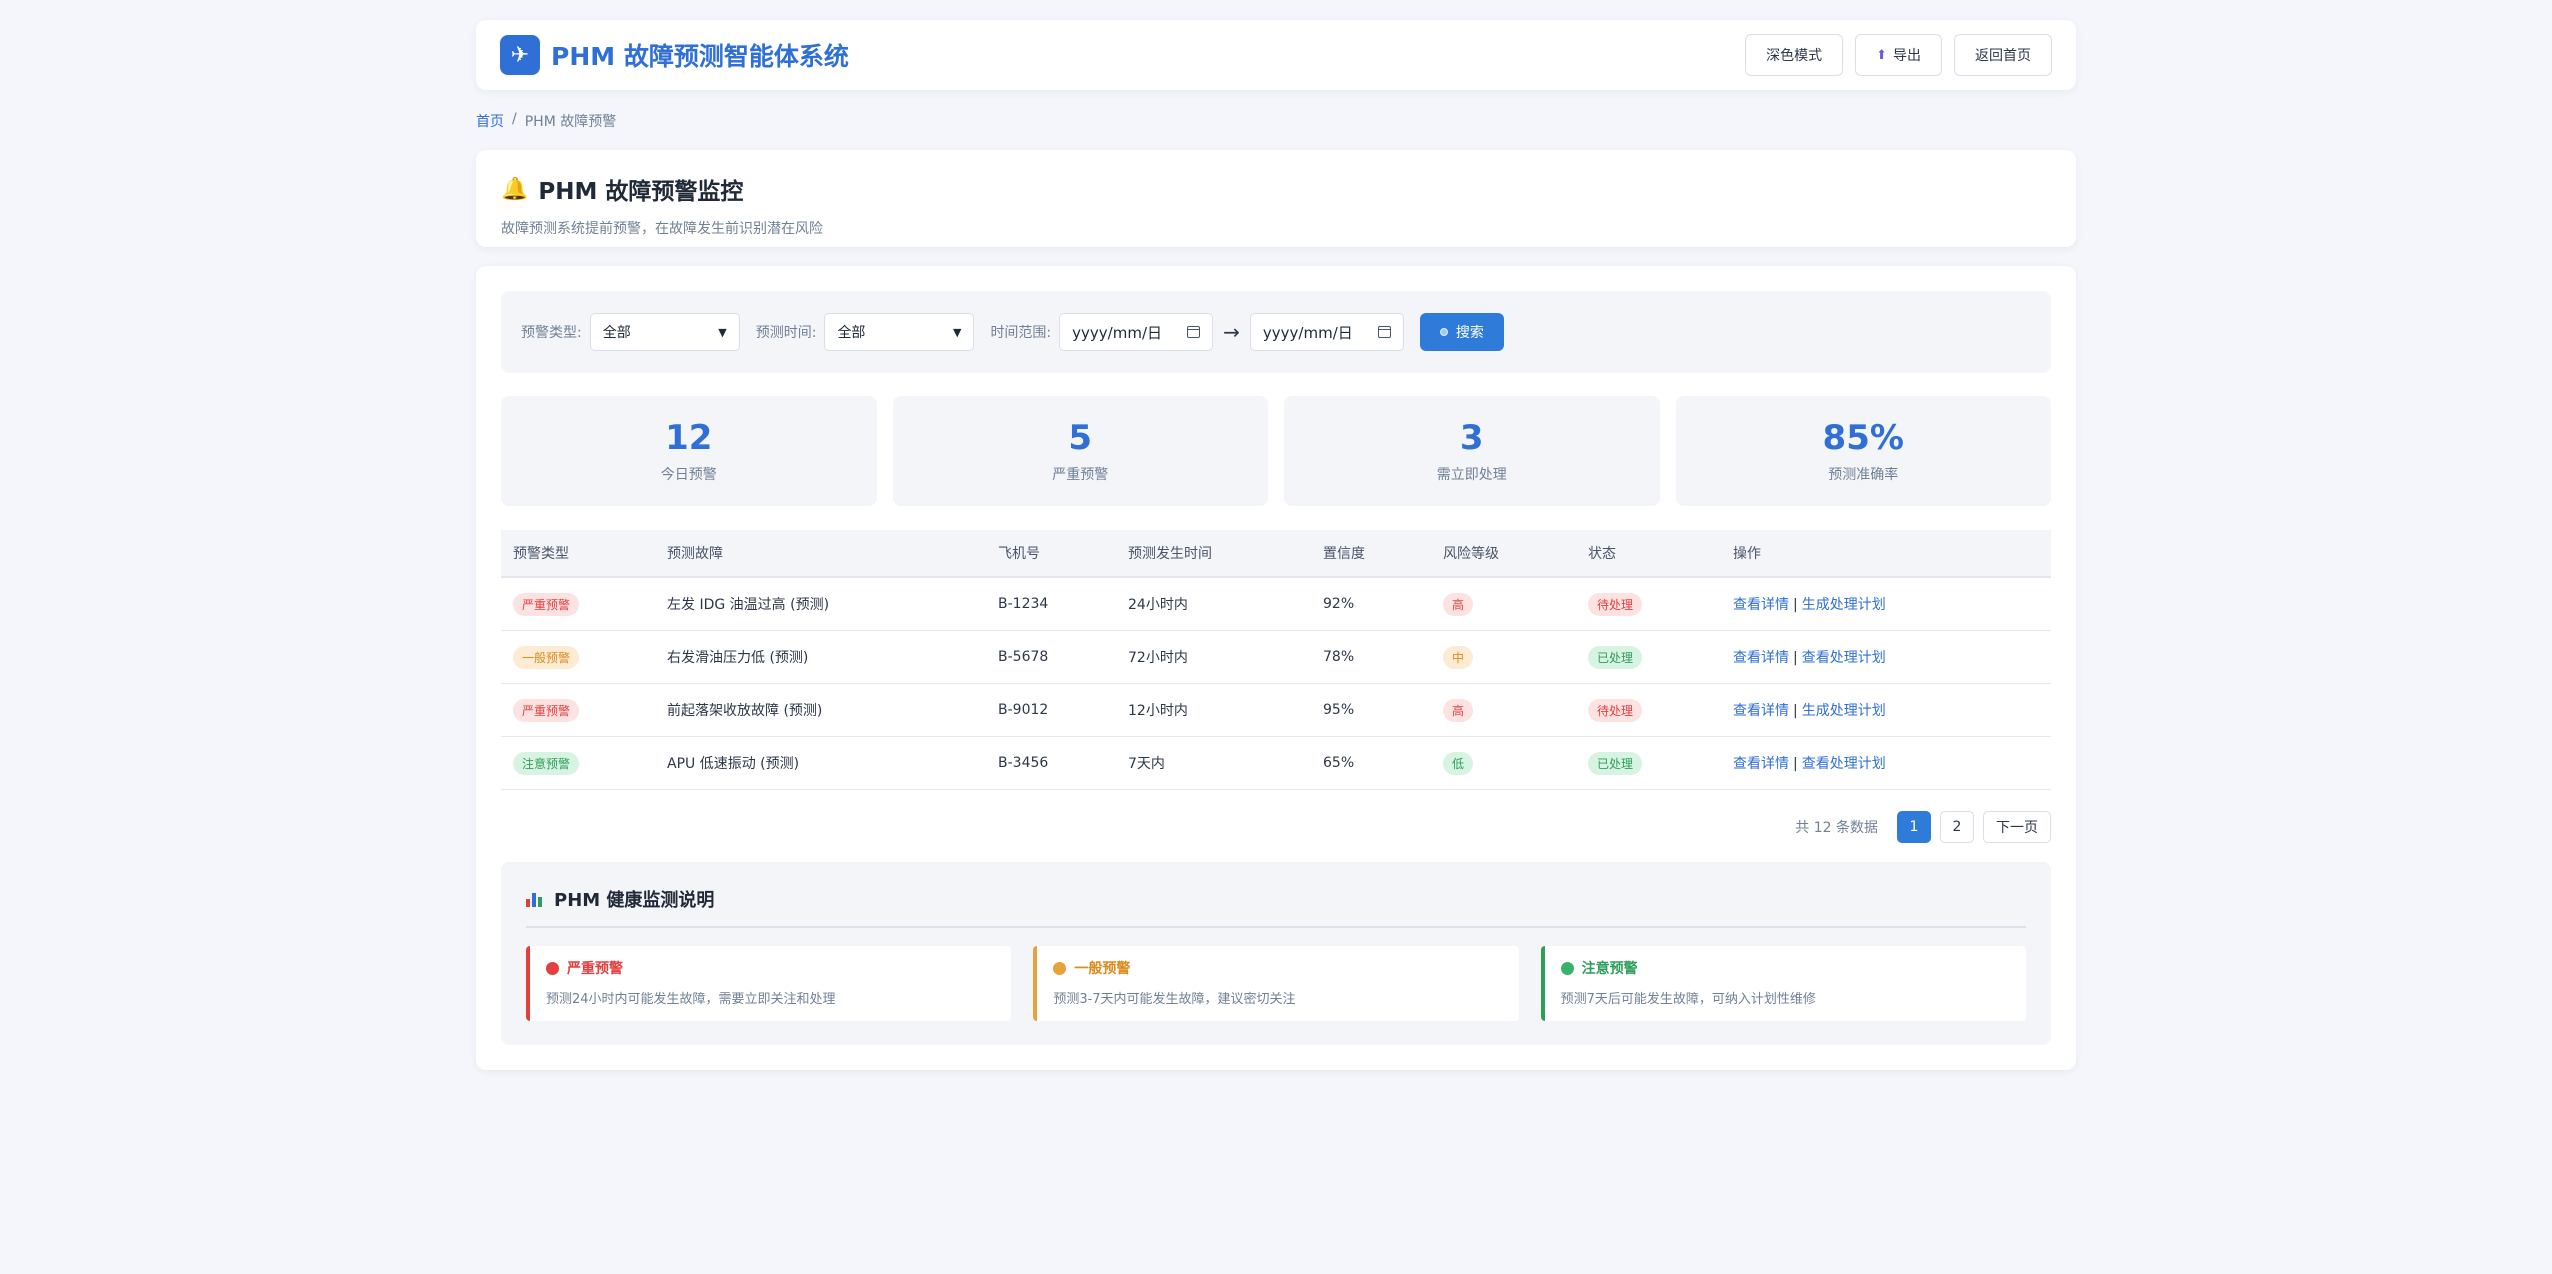 Image resolution: width=2552 pixels, height=1274 pixels. I want to click on fault-cell: 左发 IDG 油温过高 (预测), so click(748, 605).